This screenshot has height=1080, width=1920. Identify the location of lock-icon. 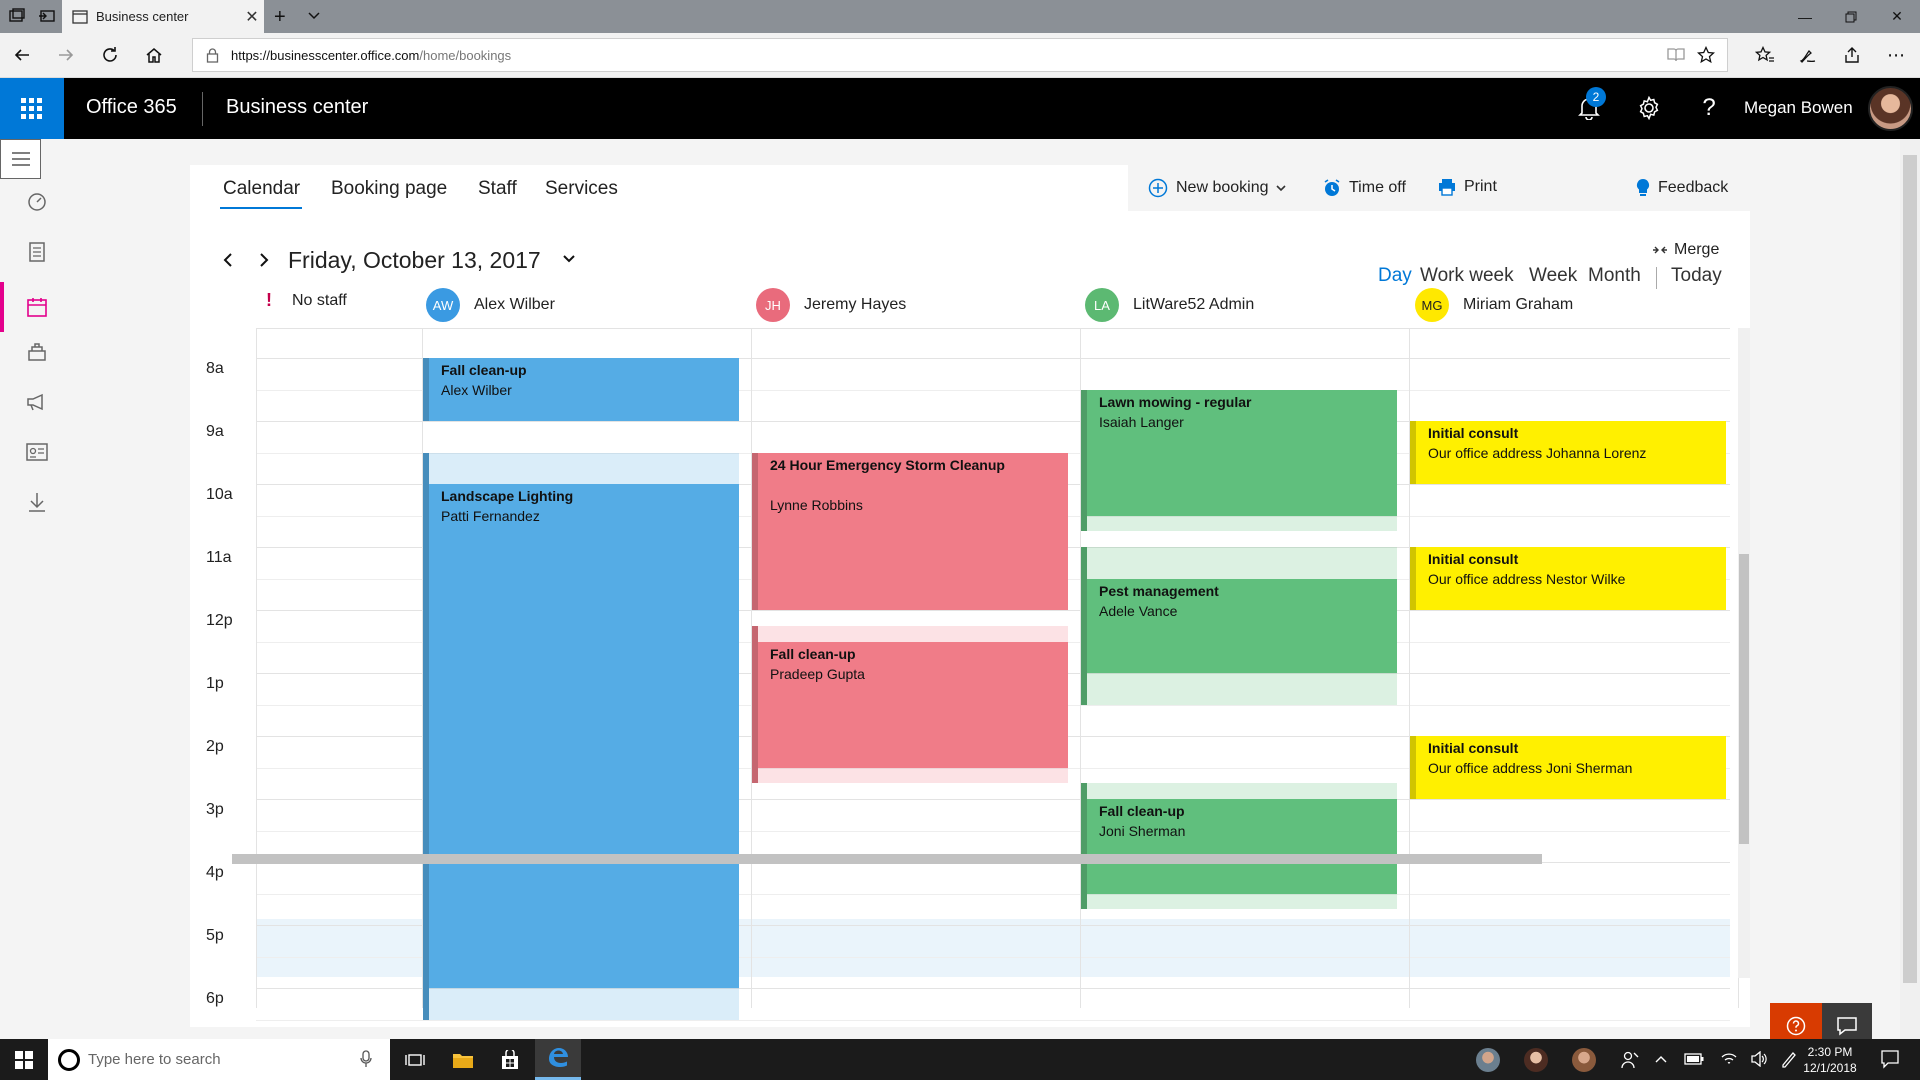
(212, 55).